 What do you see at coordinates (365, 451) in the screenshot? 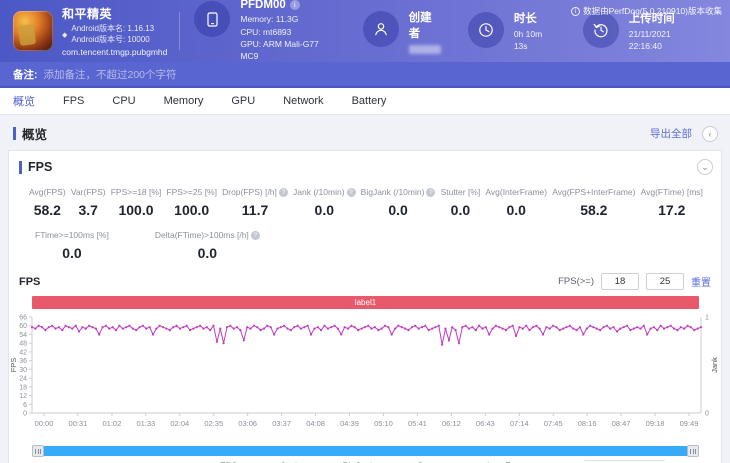
I see `chart-range-scrollbar` at bounding box center [365, 451].